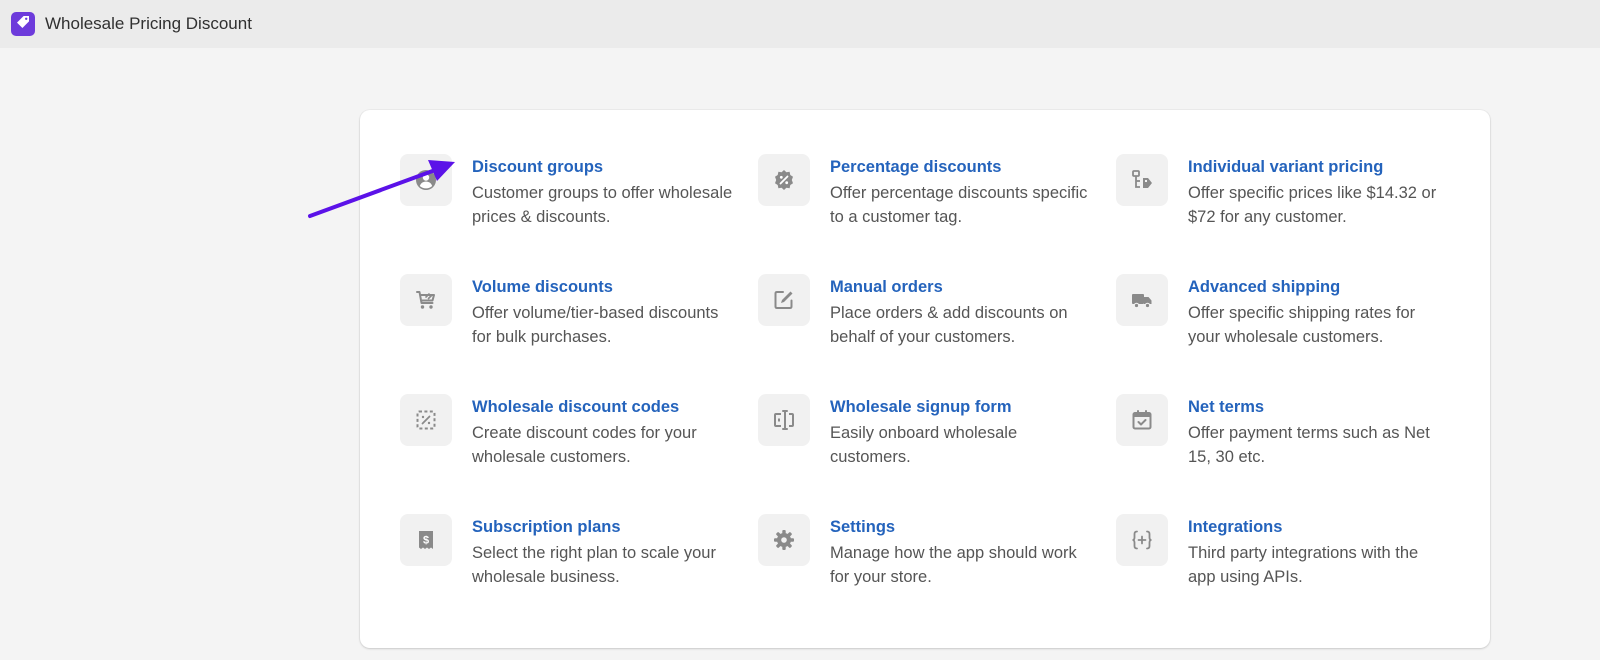 Image resolution: width=1600 pixels, height=660 pixels. What do you see at coordinates (1142, 420) in the screenshot?
I see `calendar-check-icon` at bounding box center [1142, 420].